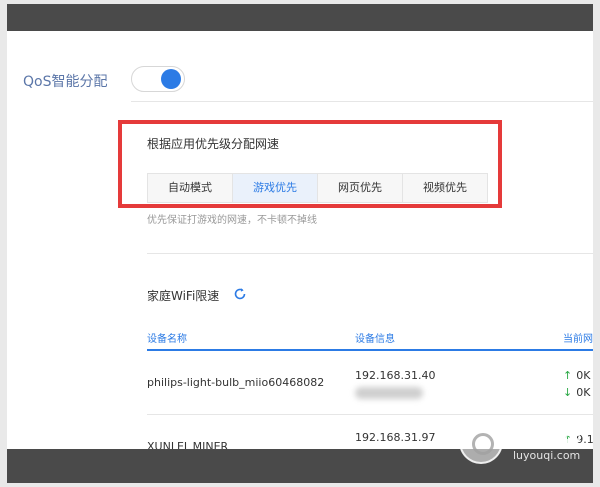 The width and height of the screenshot is (600, 487). I want to click on watermark: 路由器 luyouqi.com, so click(527, 444).